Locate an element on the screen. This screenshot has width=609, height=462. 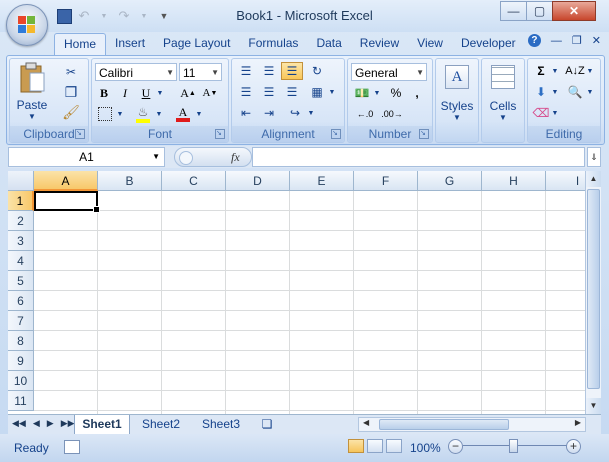
grow-font-button: A ▲ is located at coordinates (188, 93).